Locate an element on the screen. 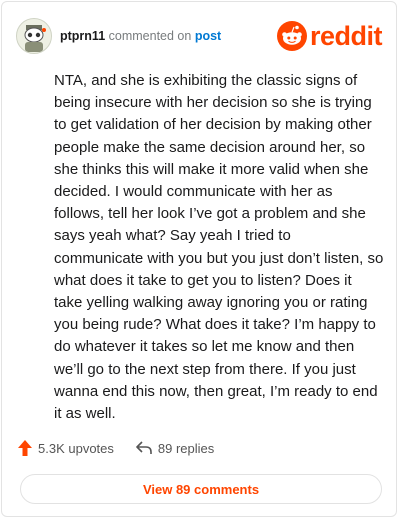 Image resolution: width=400 pixels, height=520 pixels. comment-actions: 5.3K upvotes 89 replies is located at coordinates (116, 448).